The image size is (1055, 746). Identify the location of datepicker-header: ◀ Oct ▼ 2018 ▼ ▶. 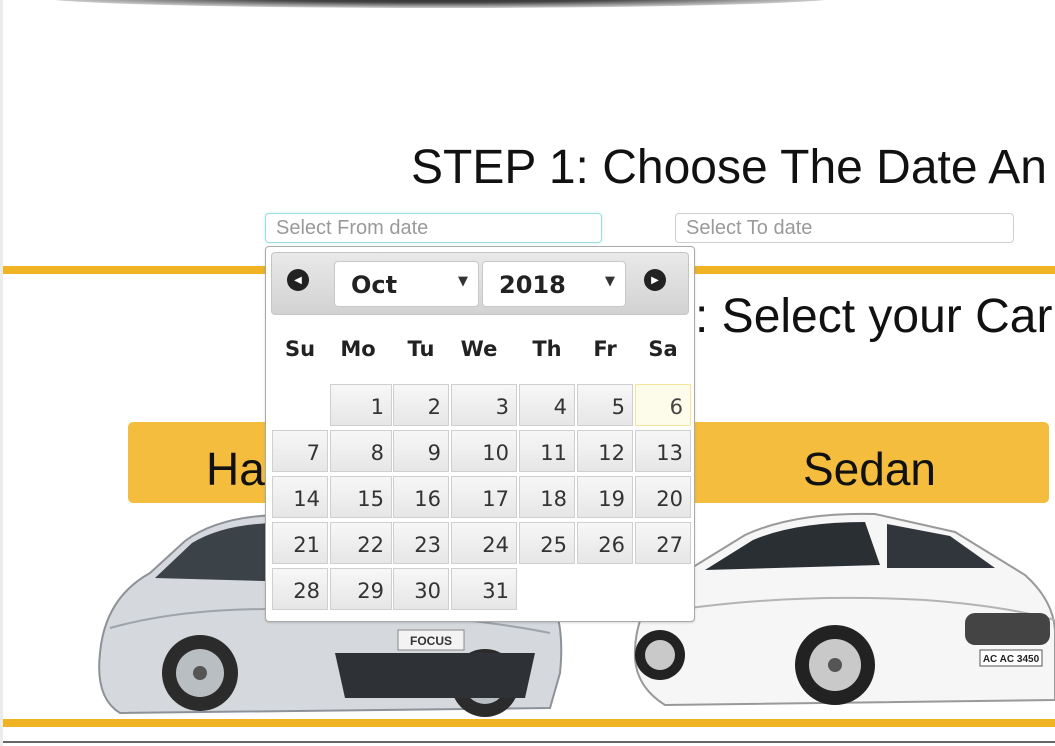
(480, 283).